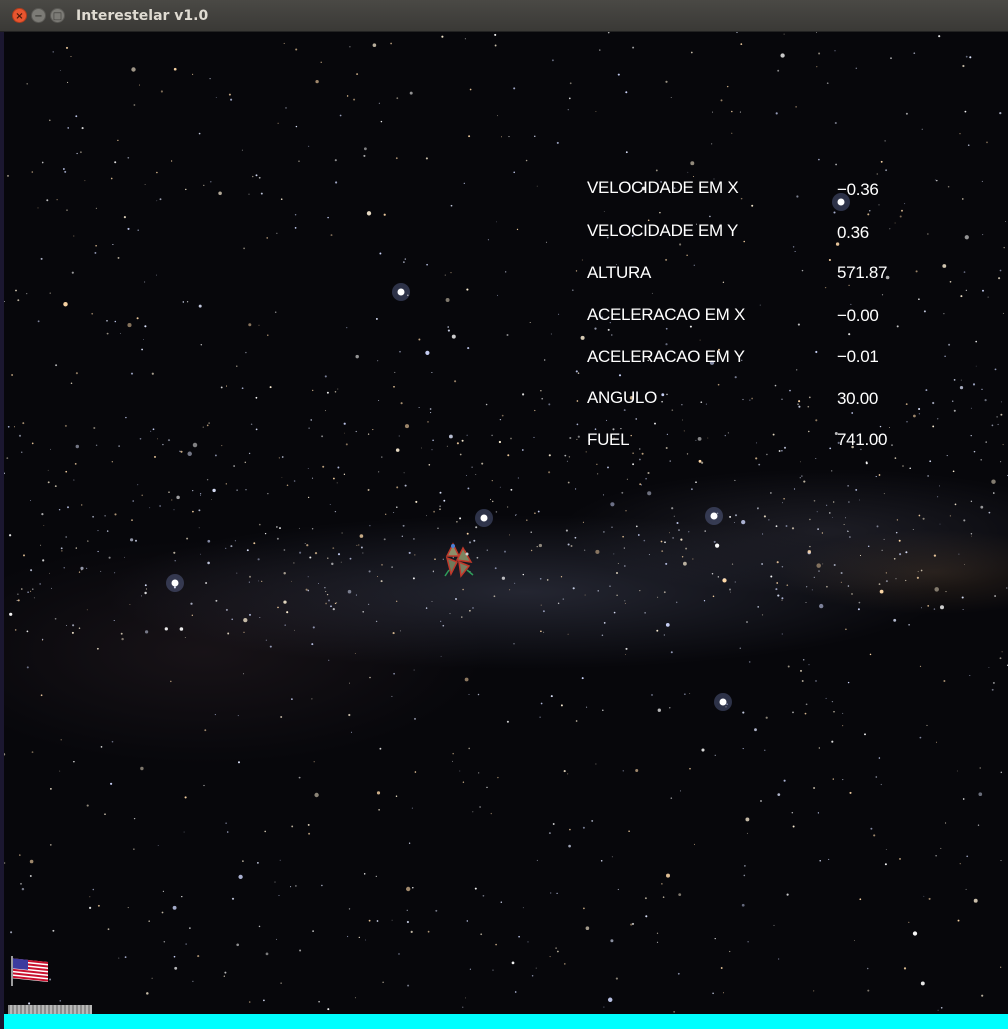 The height and width of the screenshot is (1029, 1008). What do you see at coordinates (57, 15) in the screenshot?
I see `maximize-window-button: □` at bounding box center [57, 15].